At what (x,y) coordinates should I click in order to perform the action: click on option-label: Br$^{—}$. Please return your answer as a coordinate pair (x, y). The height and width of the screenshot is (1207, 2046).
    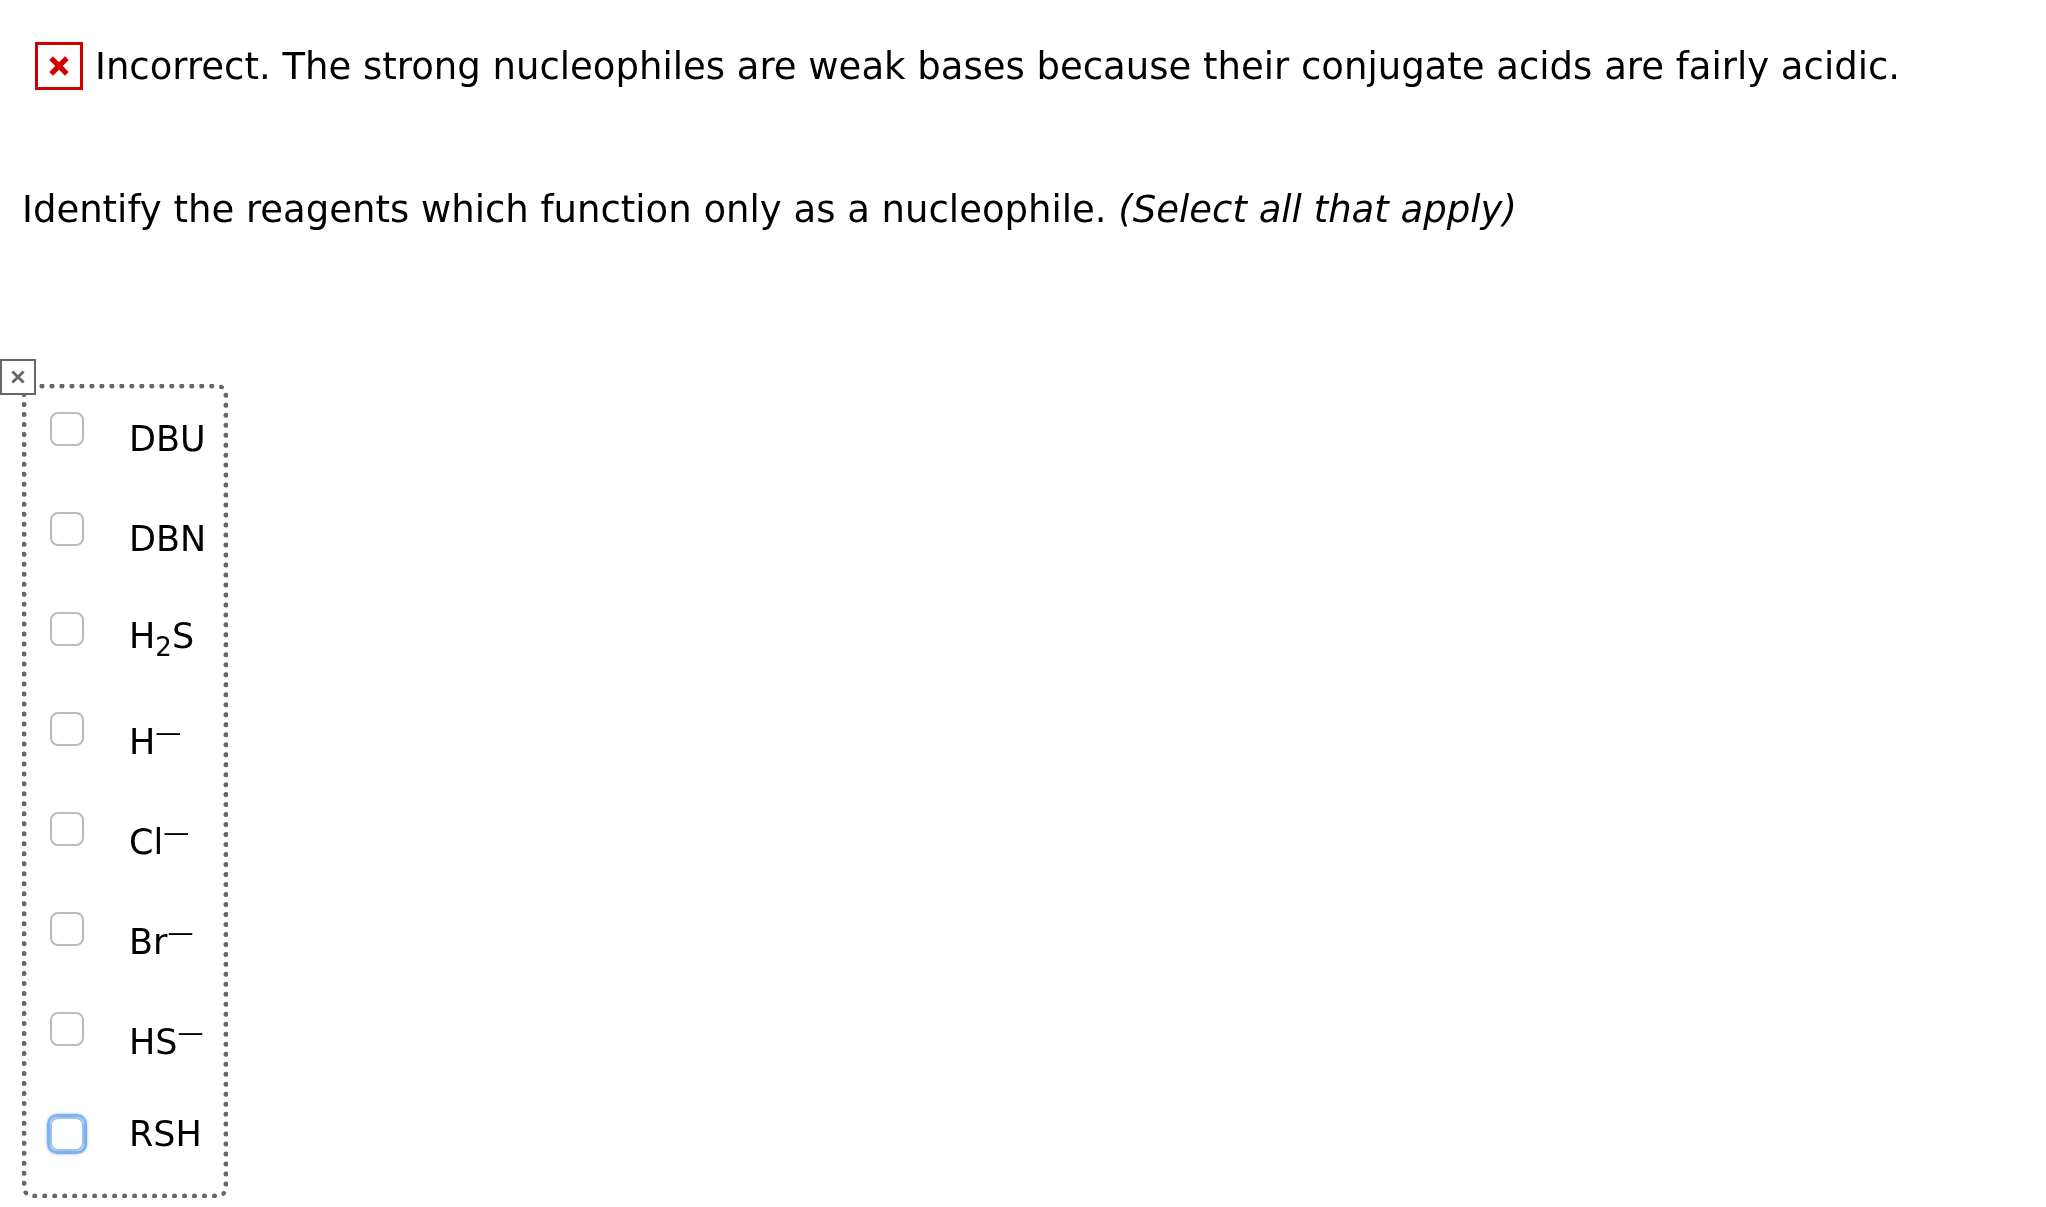
    Looking at the image, I should click on (161, 939).